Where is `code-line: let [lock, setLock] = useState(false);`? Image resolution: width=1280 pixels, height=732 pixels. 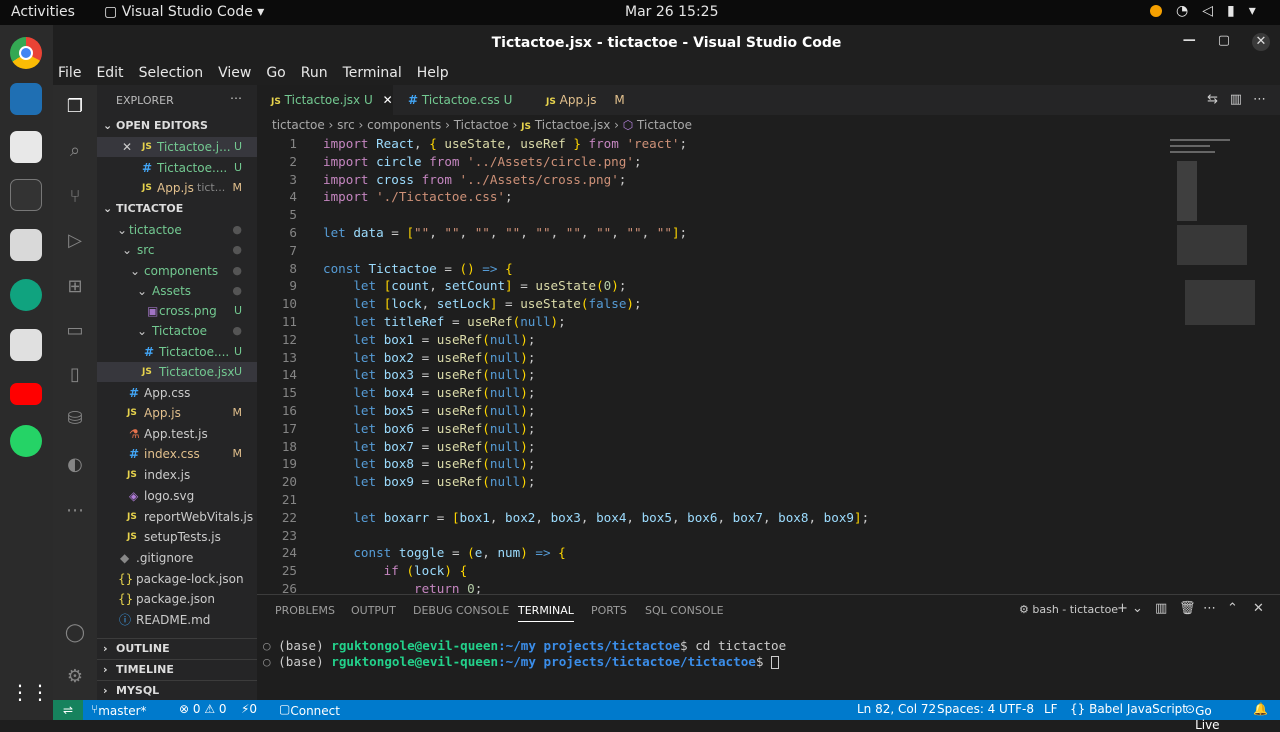 code-line: let [lock, setLock] = useState(false); is located at coordinates (482, 303).